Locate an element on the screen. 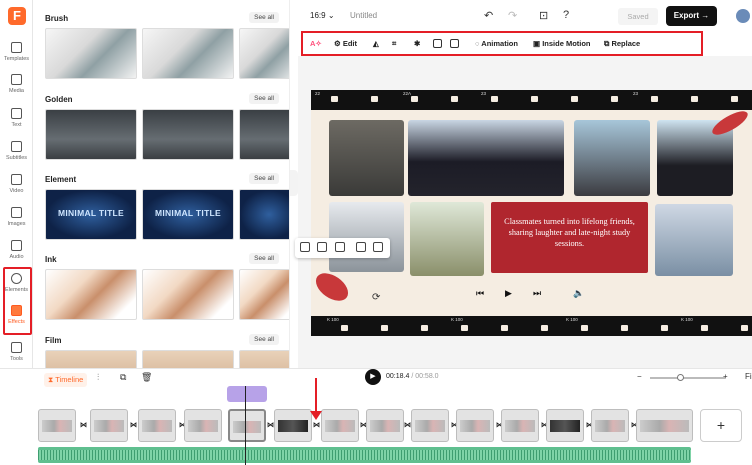 The width and height of the screenshot is (752, 465). add-clip-button: + is located at coordinates (721, 425).